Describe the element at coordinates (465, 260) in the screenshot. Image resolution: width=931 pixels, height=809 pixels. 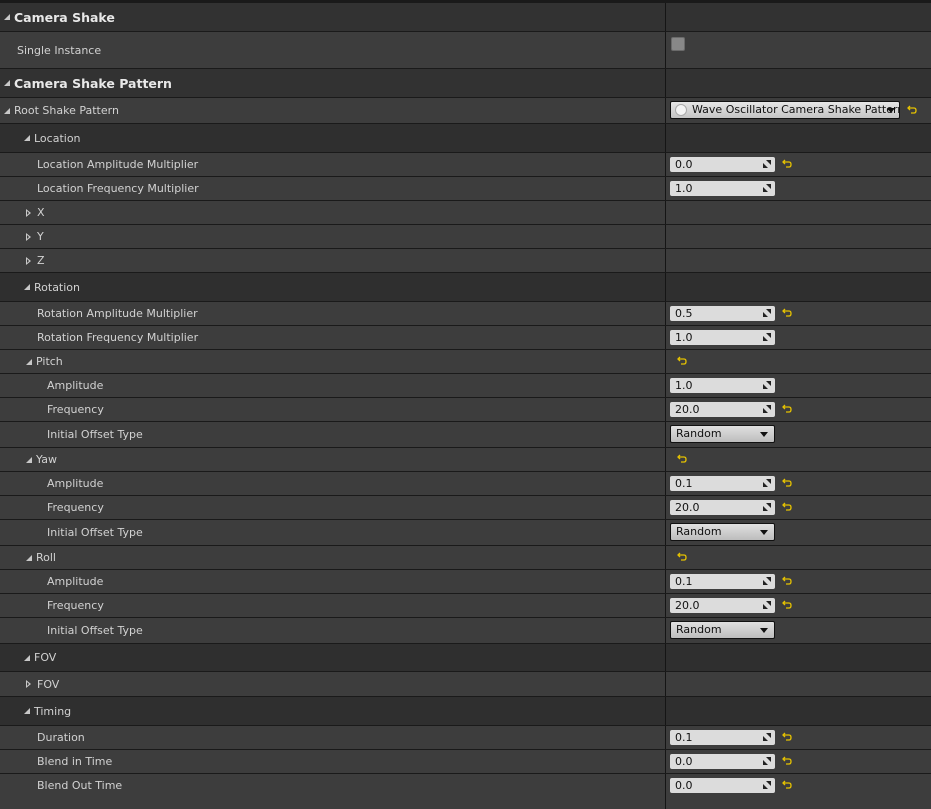
I see `property-z: Z` at that location.